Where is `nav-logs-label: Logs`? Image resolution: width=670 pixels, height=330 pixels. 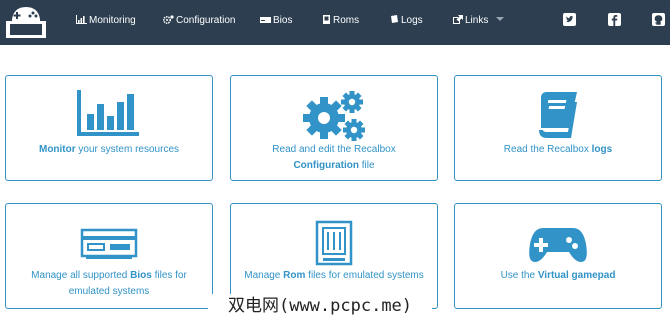 nav-logs-label: Logs is located at coordinates (412, 20).